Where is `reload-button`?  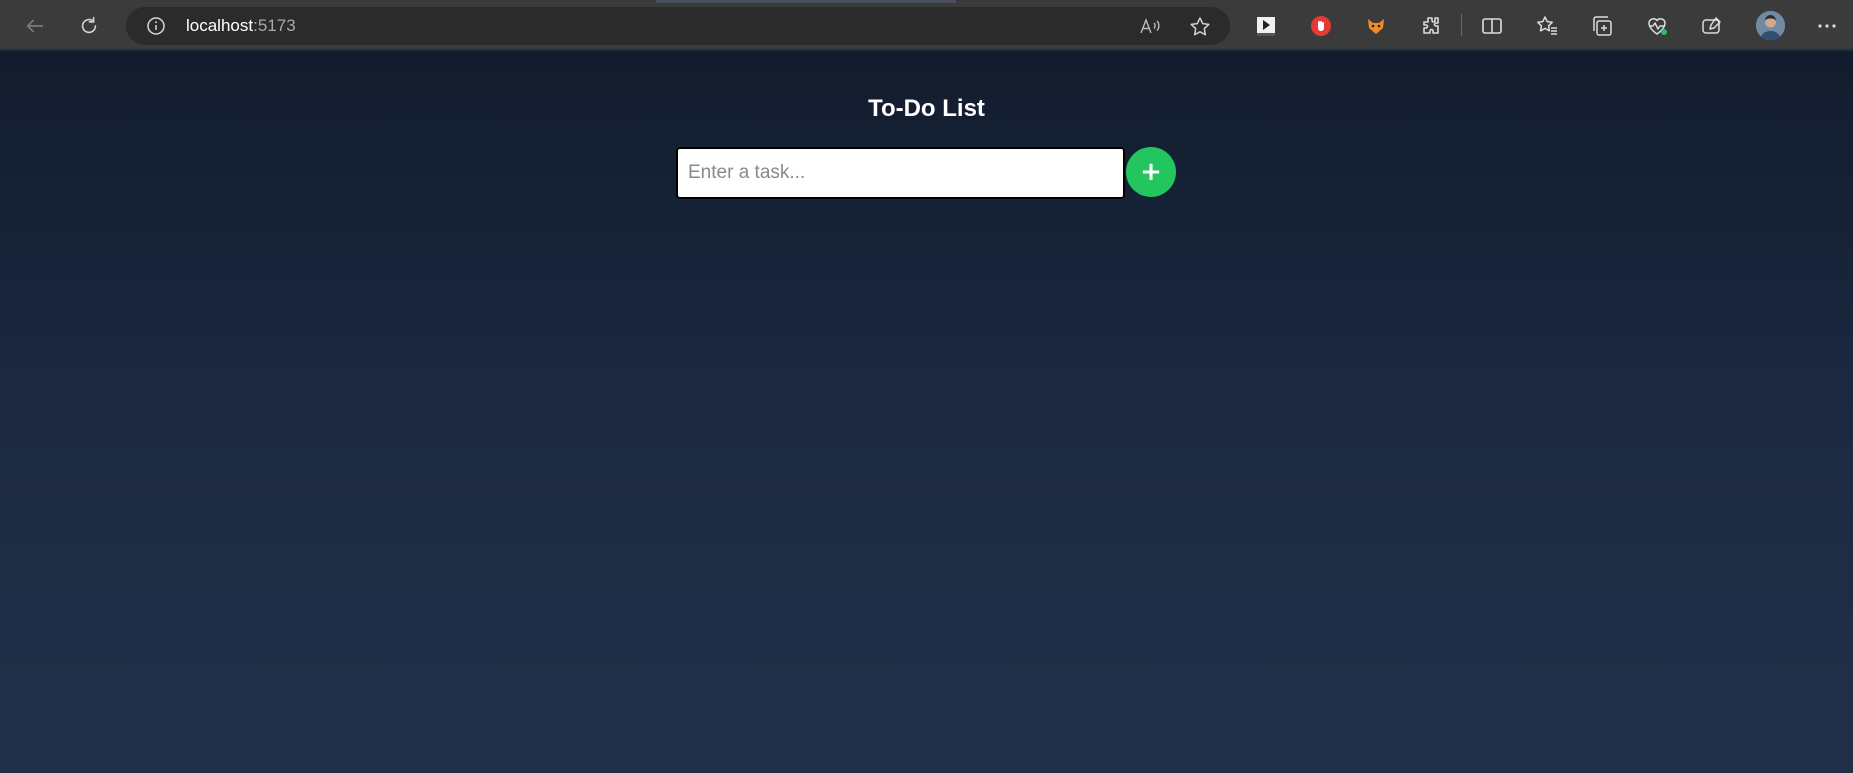 reload-button is located at coordinates (89, 26).